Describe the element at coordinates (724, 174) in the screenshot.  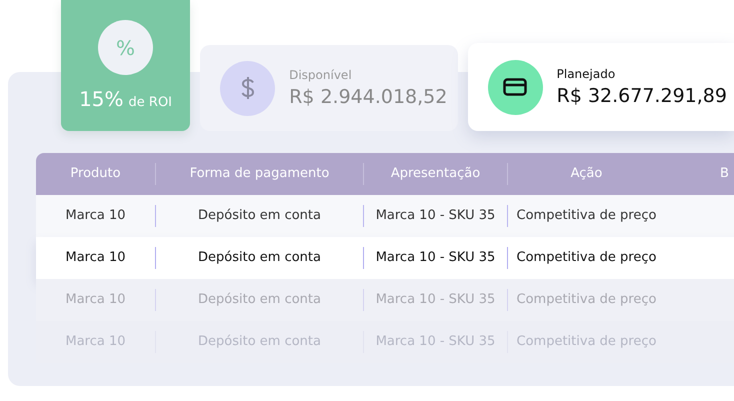
I see `column-header: B` at that location.